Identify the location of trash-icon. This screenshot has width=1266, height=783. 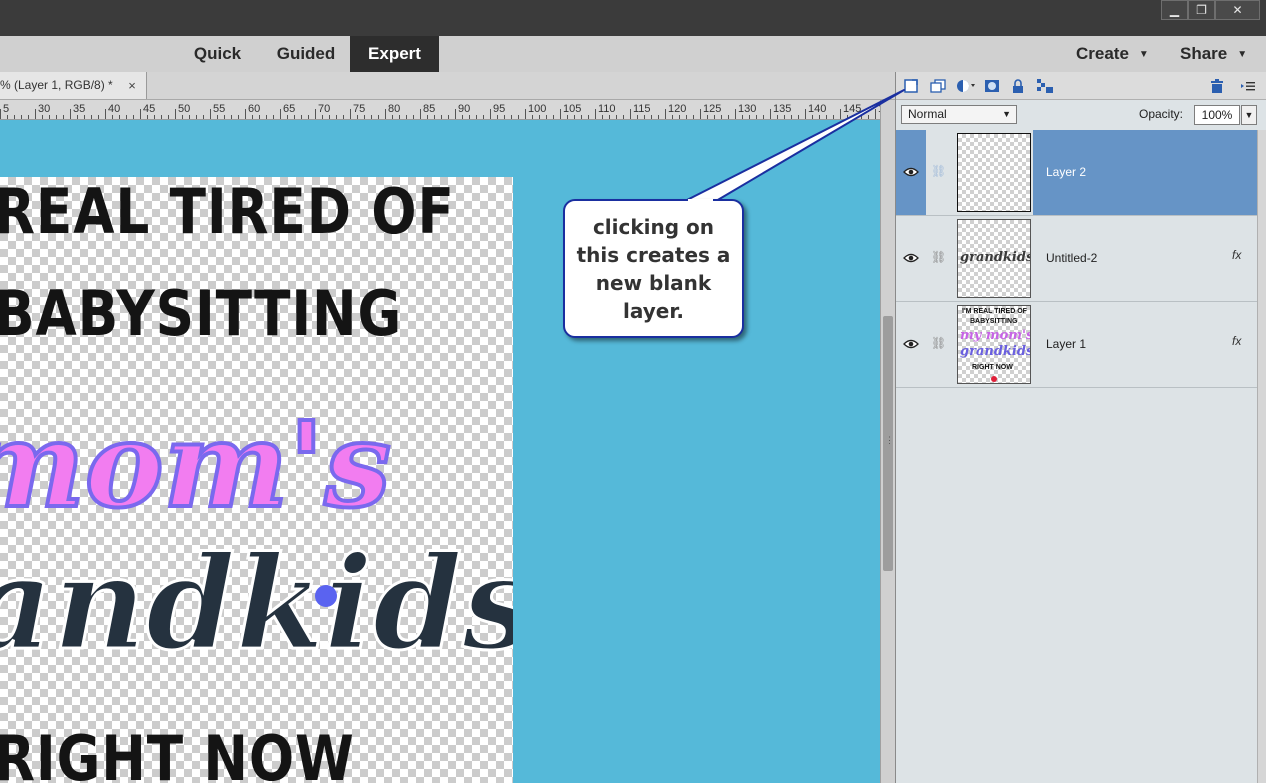
(1217, 86).